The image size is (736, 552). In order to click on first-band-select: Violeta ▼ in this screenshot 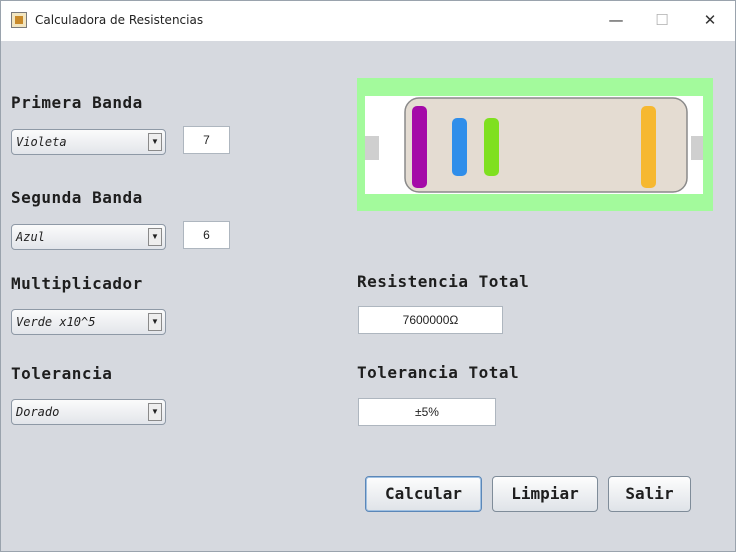, I will do `click(88, 142)`.